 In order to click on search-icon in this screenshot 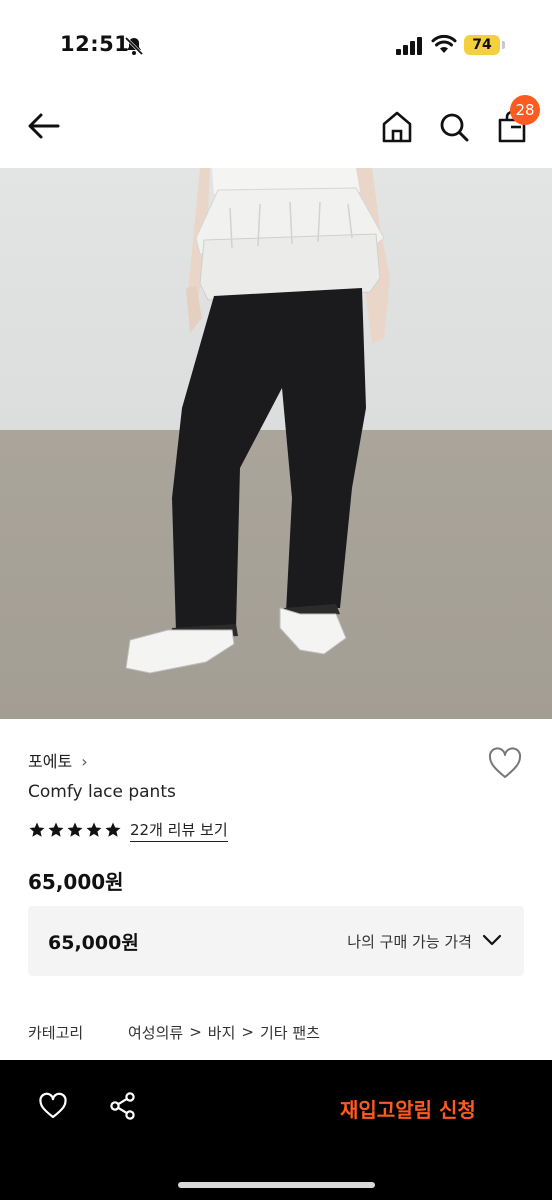, I will do `click(454, 127)`.